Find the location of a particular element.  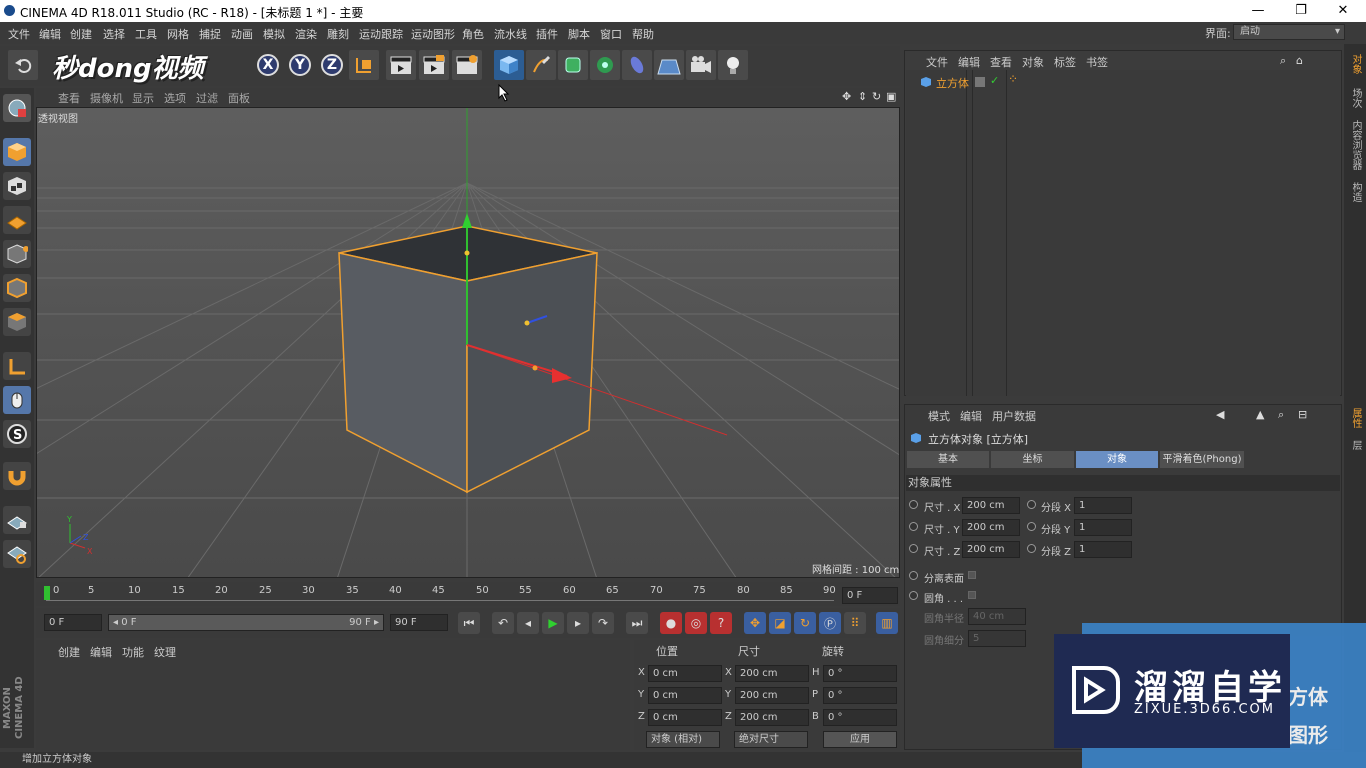

segments-y-field: 1 is located at coordinates (1103, 527).